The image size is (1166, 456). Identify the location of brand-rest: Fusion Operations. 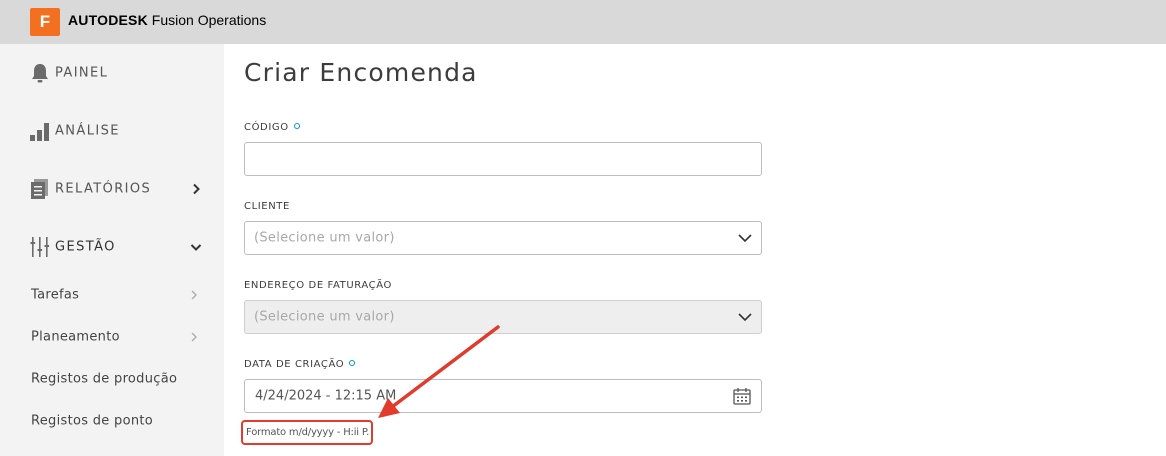
(207, 20).